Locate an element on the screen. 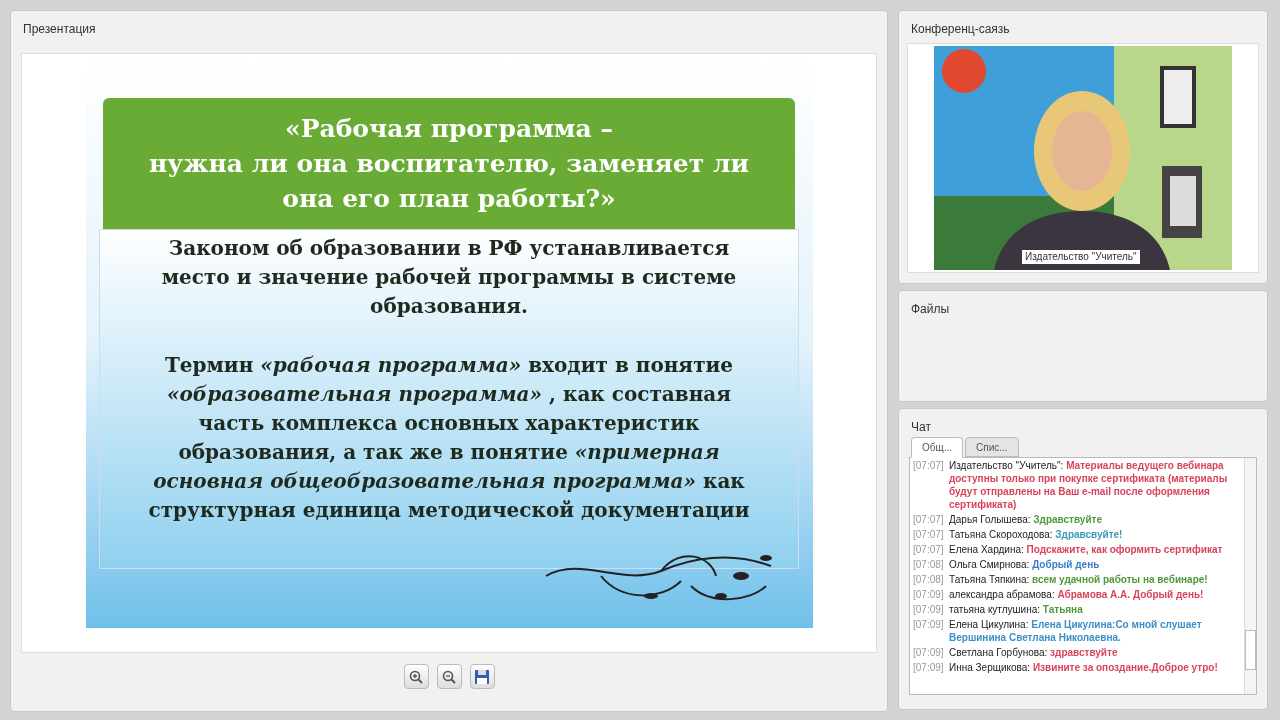 This screenshot has width=1280, height=720. chat-message: Елена Цикулина: Елена Цикулина:Со мной слушает Вершинина Светлана Николаевна. is located at coordinates (1076, 631).